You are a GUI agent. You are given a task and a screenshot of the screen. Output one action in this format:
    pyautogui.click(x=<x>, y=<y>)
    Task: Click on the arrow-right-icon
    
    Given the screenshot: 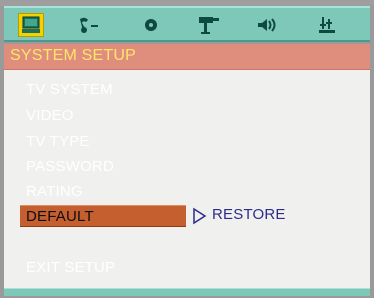 What is the action you would take?
    pyautogui.click(x=200, y=216)
    